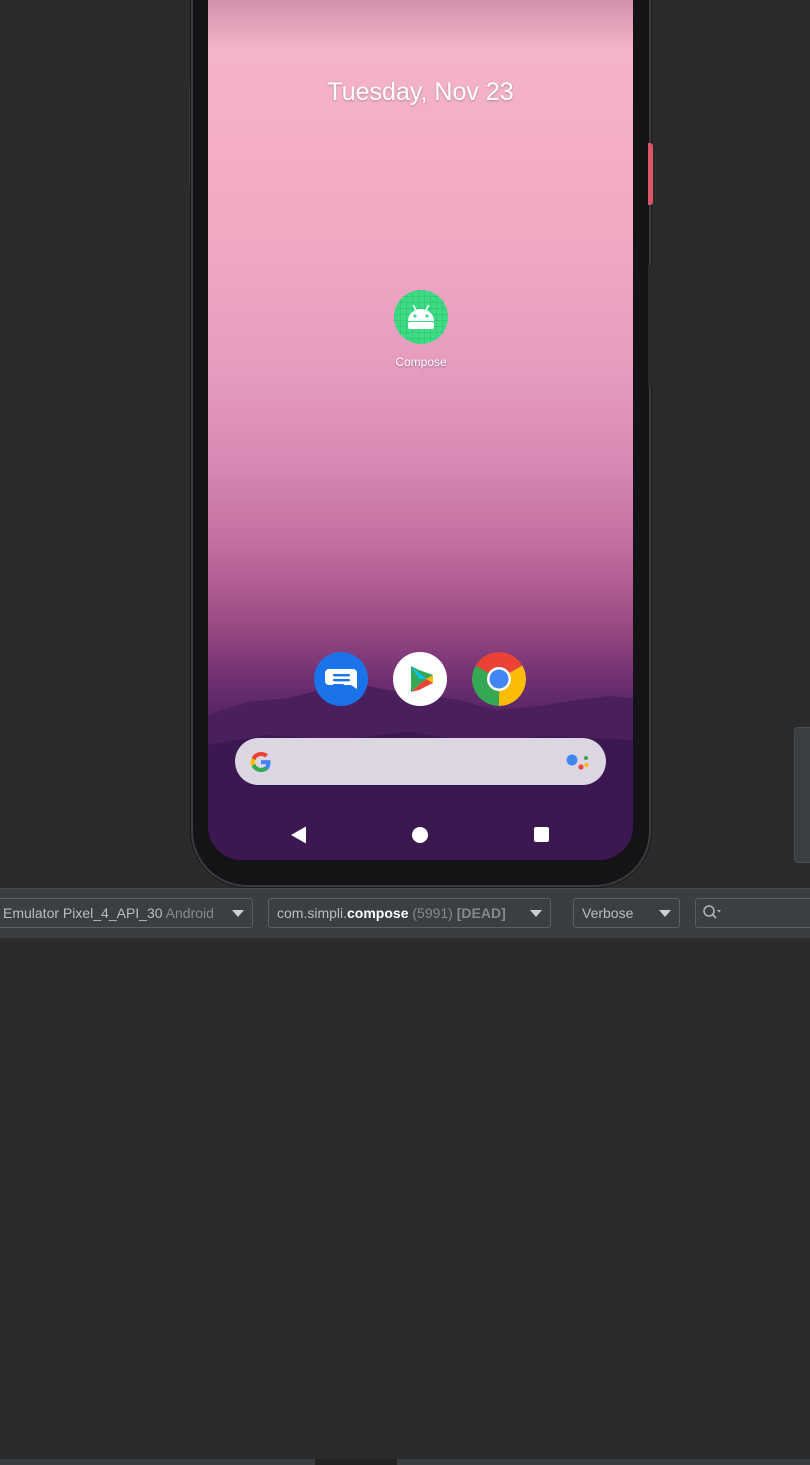 The width and height of the screenshot is (810, 1465). Describe the element at coordinates (356, 1462) in the screenshot. I see `resize-handle` at that location.